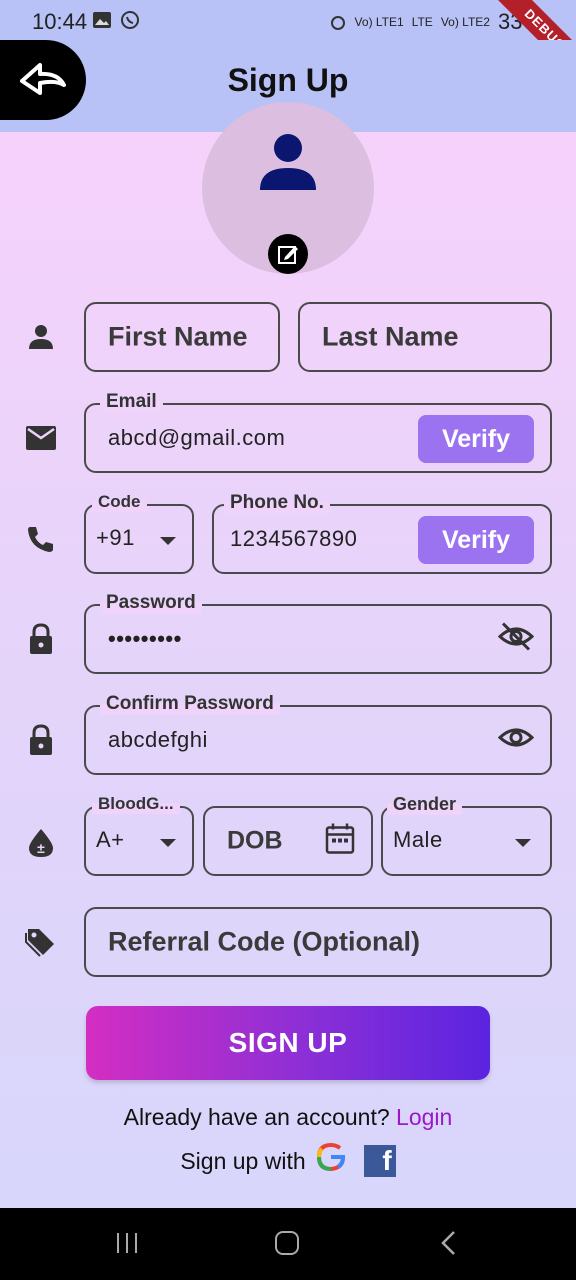  Describe the element at coordinates (41, 639) in the screenshot. I see `lock-row-icon` at that location.